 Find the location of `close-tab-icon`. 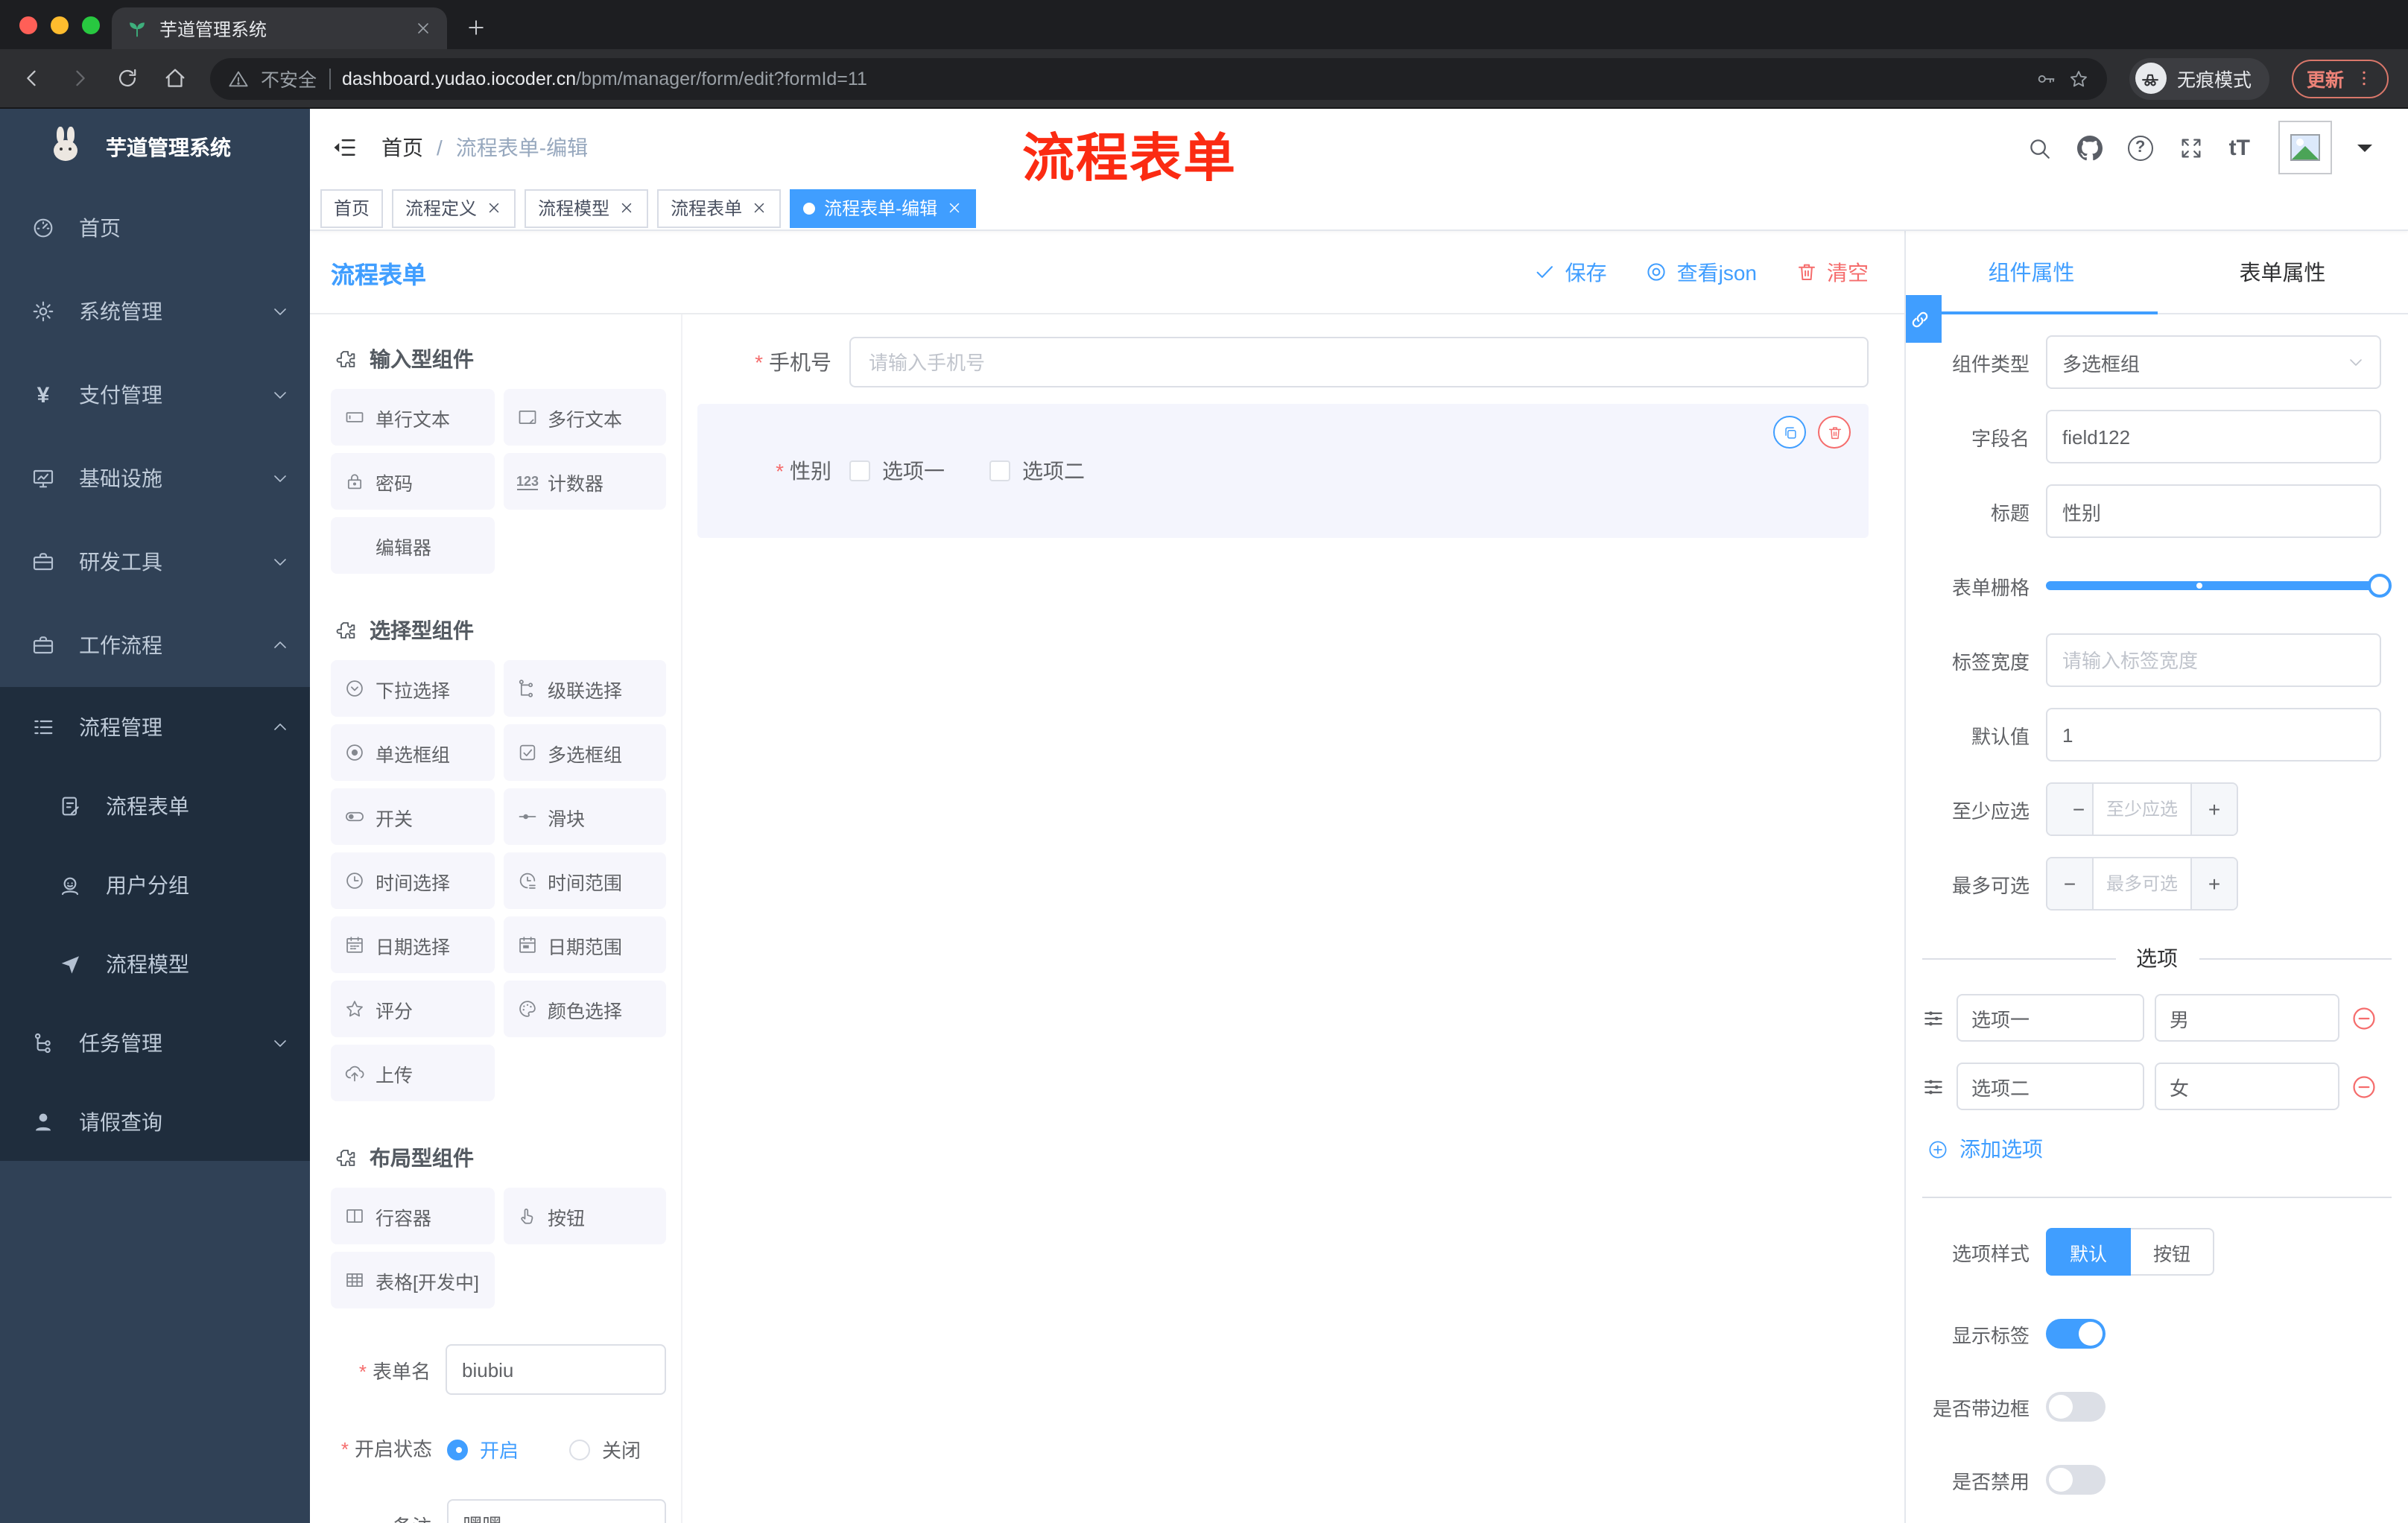

close-tab-icon is located at coordinates (423, 28).